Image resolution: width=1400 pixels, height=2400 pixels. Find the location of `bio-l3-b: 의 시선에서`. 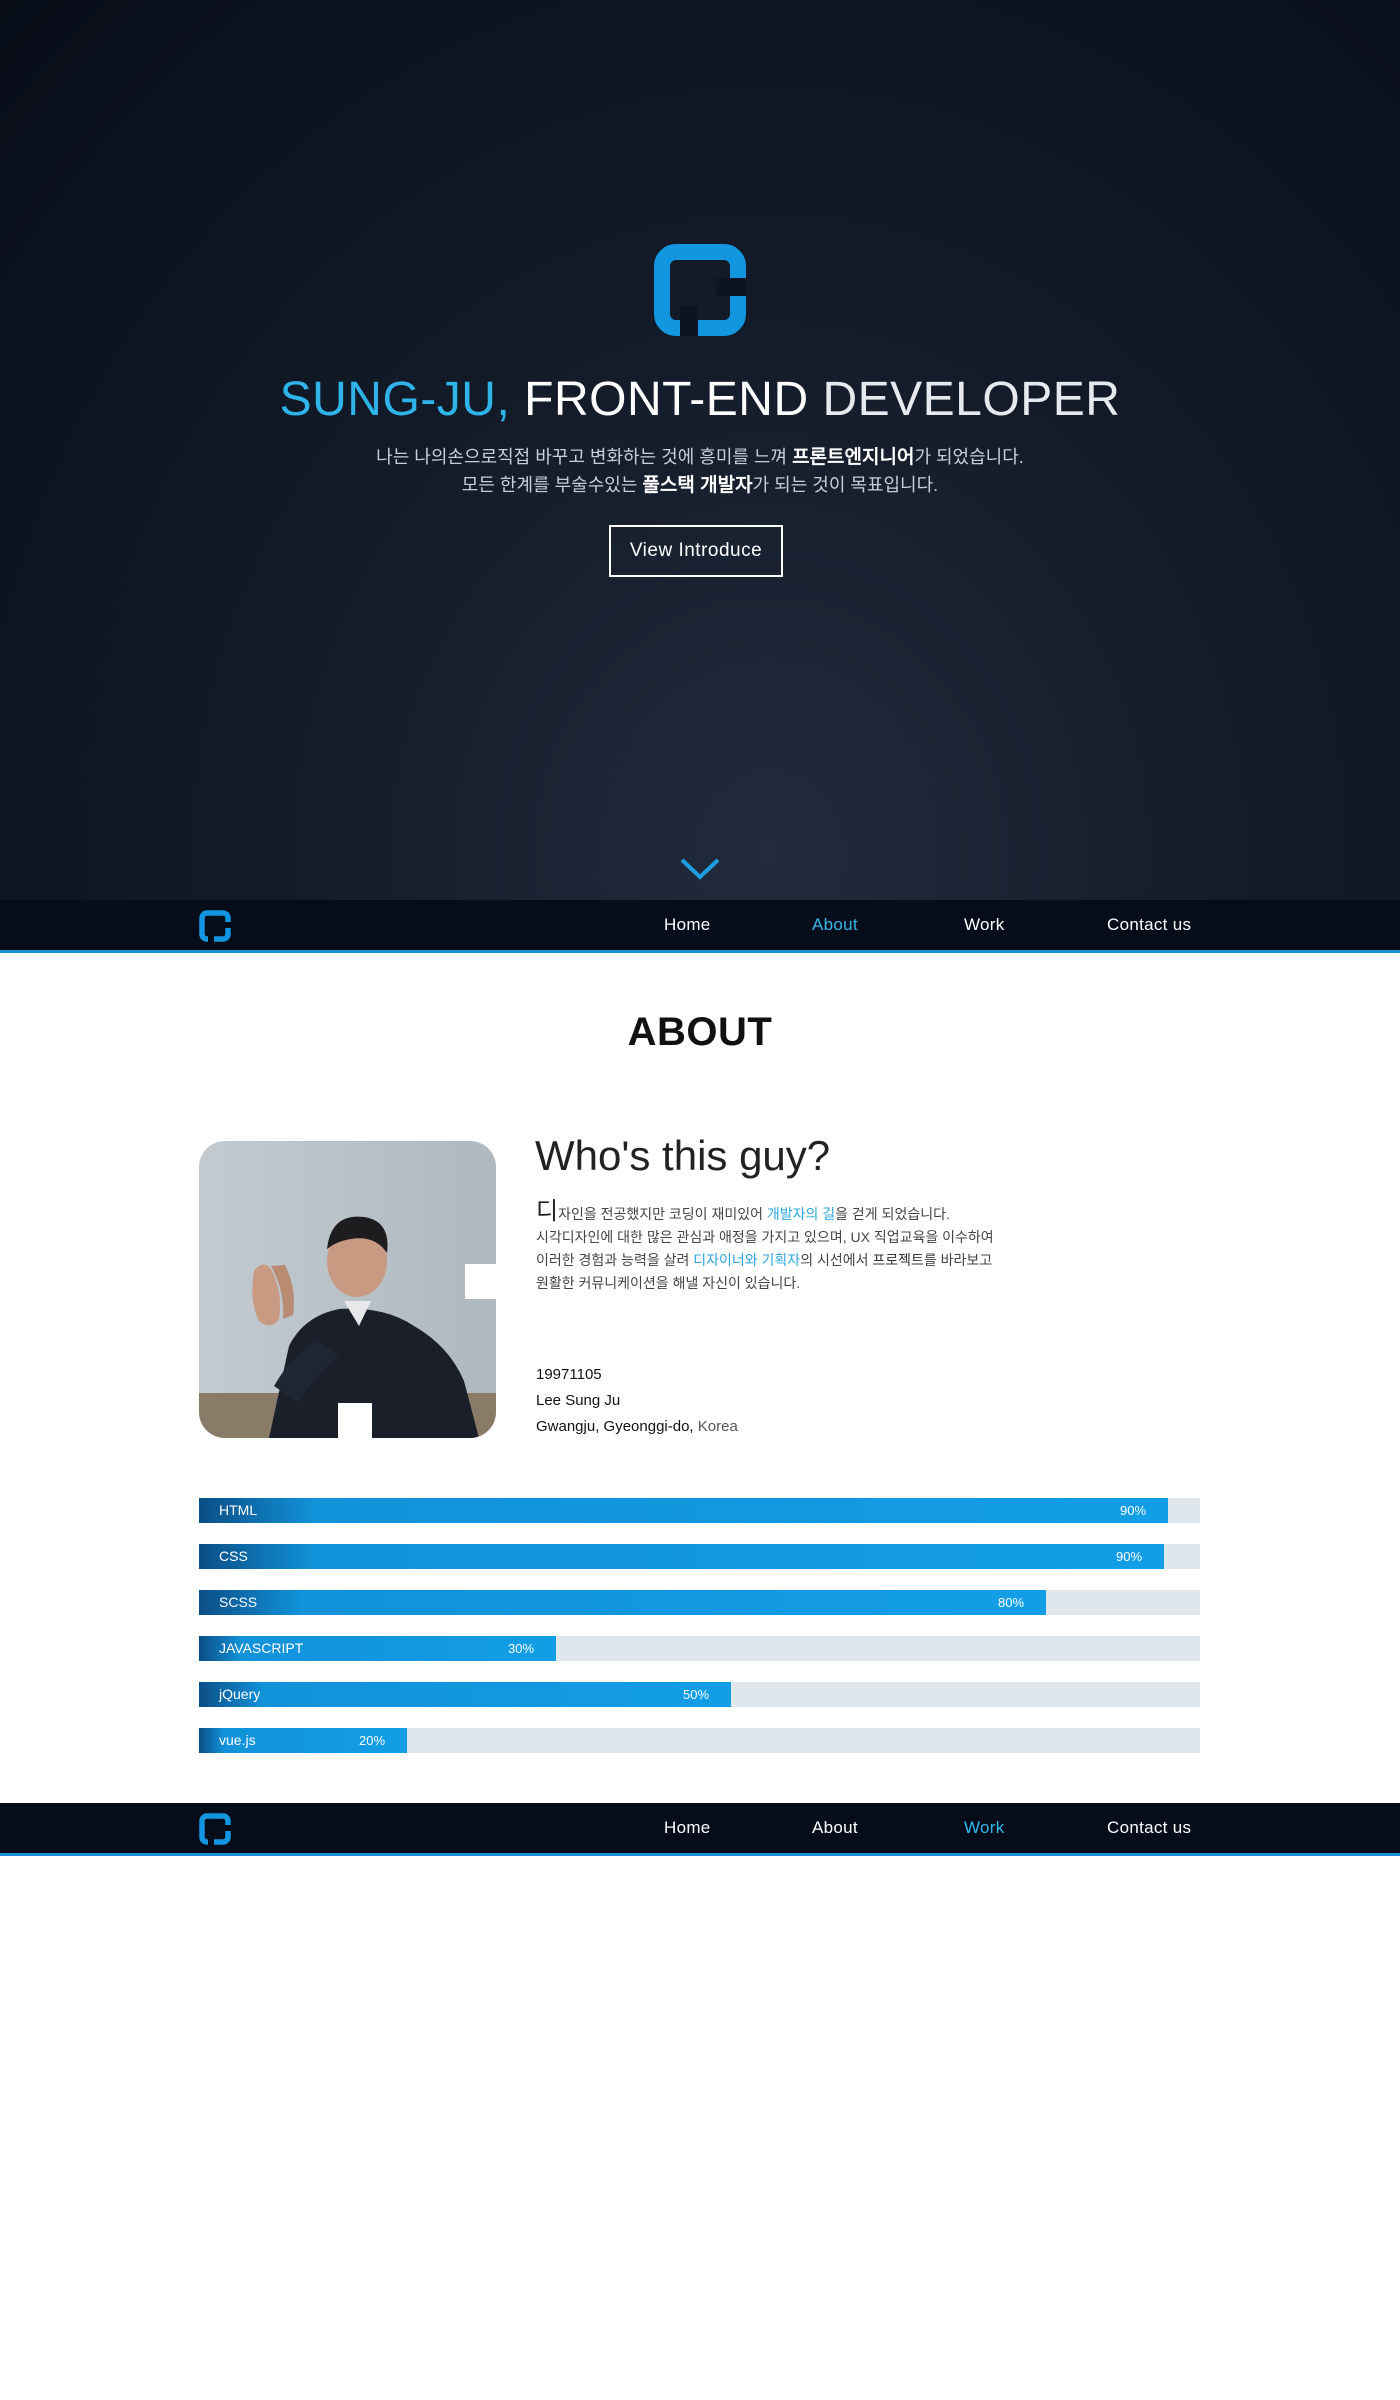

bio-l3-b: 의 시선에서 is located at coordinates (836, 1260).